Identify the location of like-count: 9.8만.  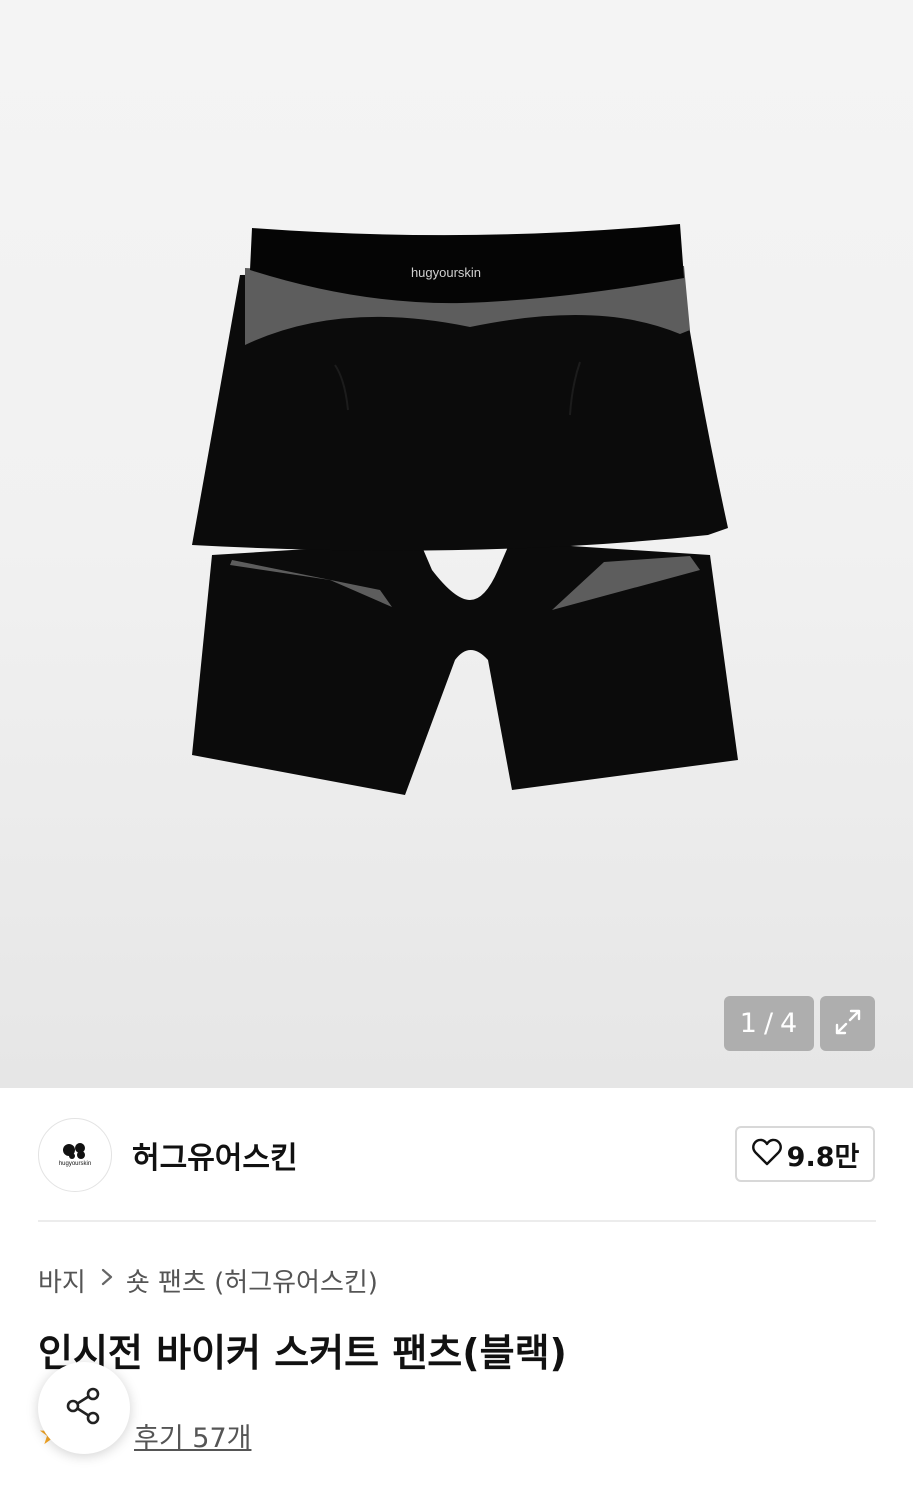
(823, 1157).